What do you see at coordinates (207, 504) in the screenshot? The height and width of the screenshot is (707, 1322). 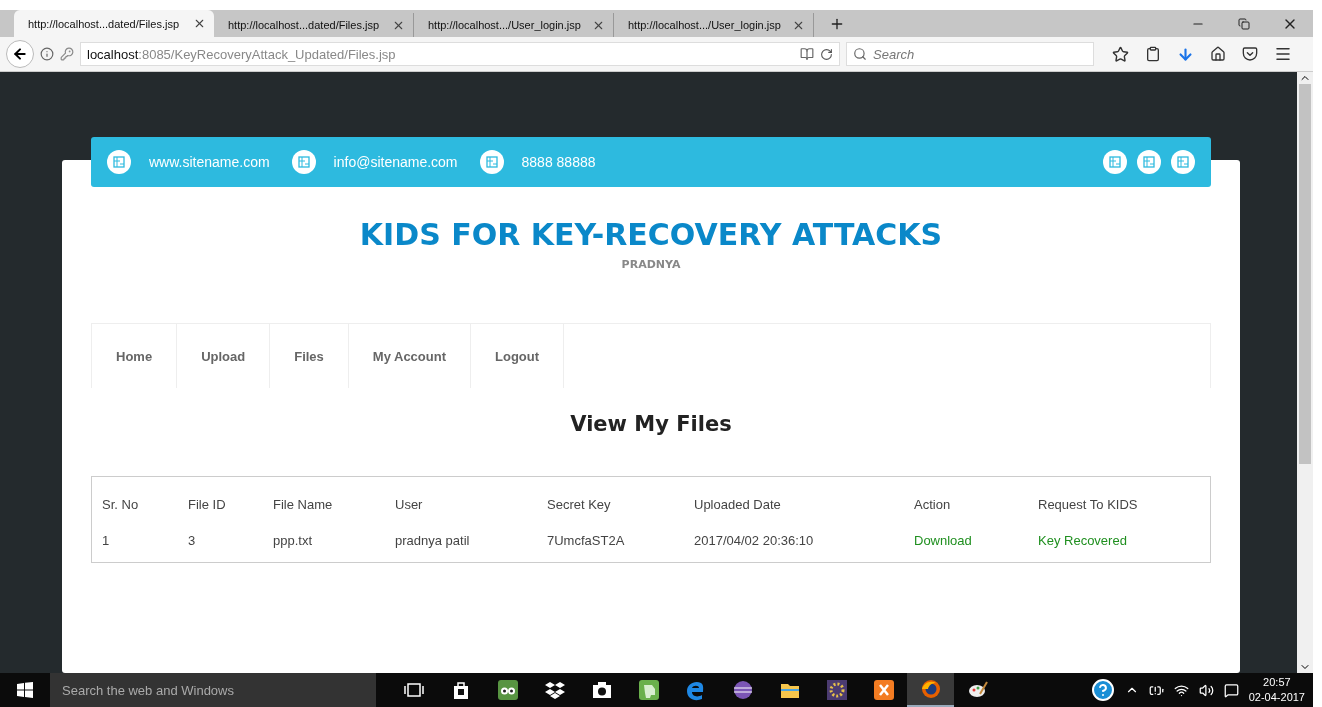 I see `column-header: File ID` at bounding box center [207, 504].